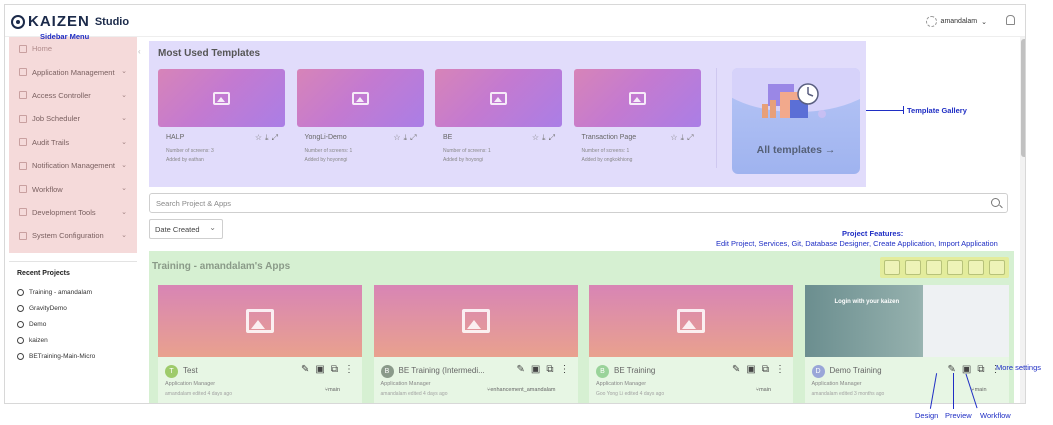 The image size is (1053, 425). What do you see at coordinates (414, 394) in the screenshot?
I see `app-edited: amandalam edited 4 days ago` at bounding box center [414, 394].